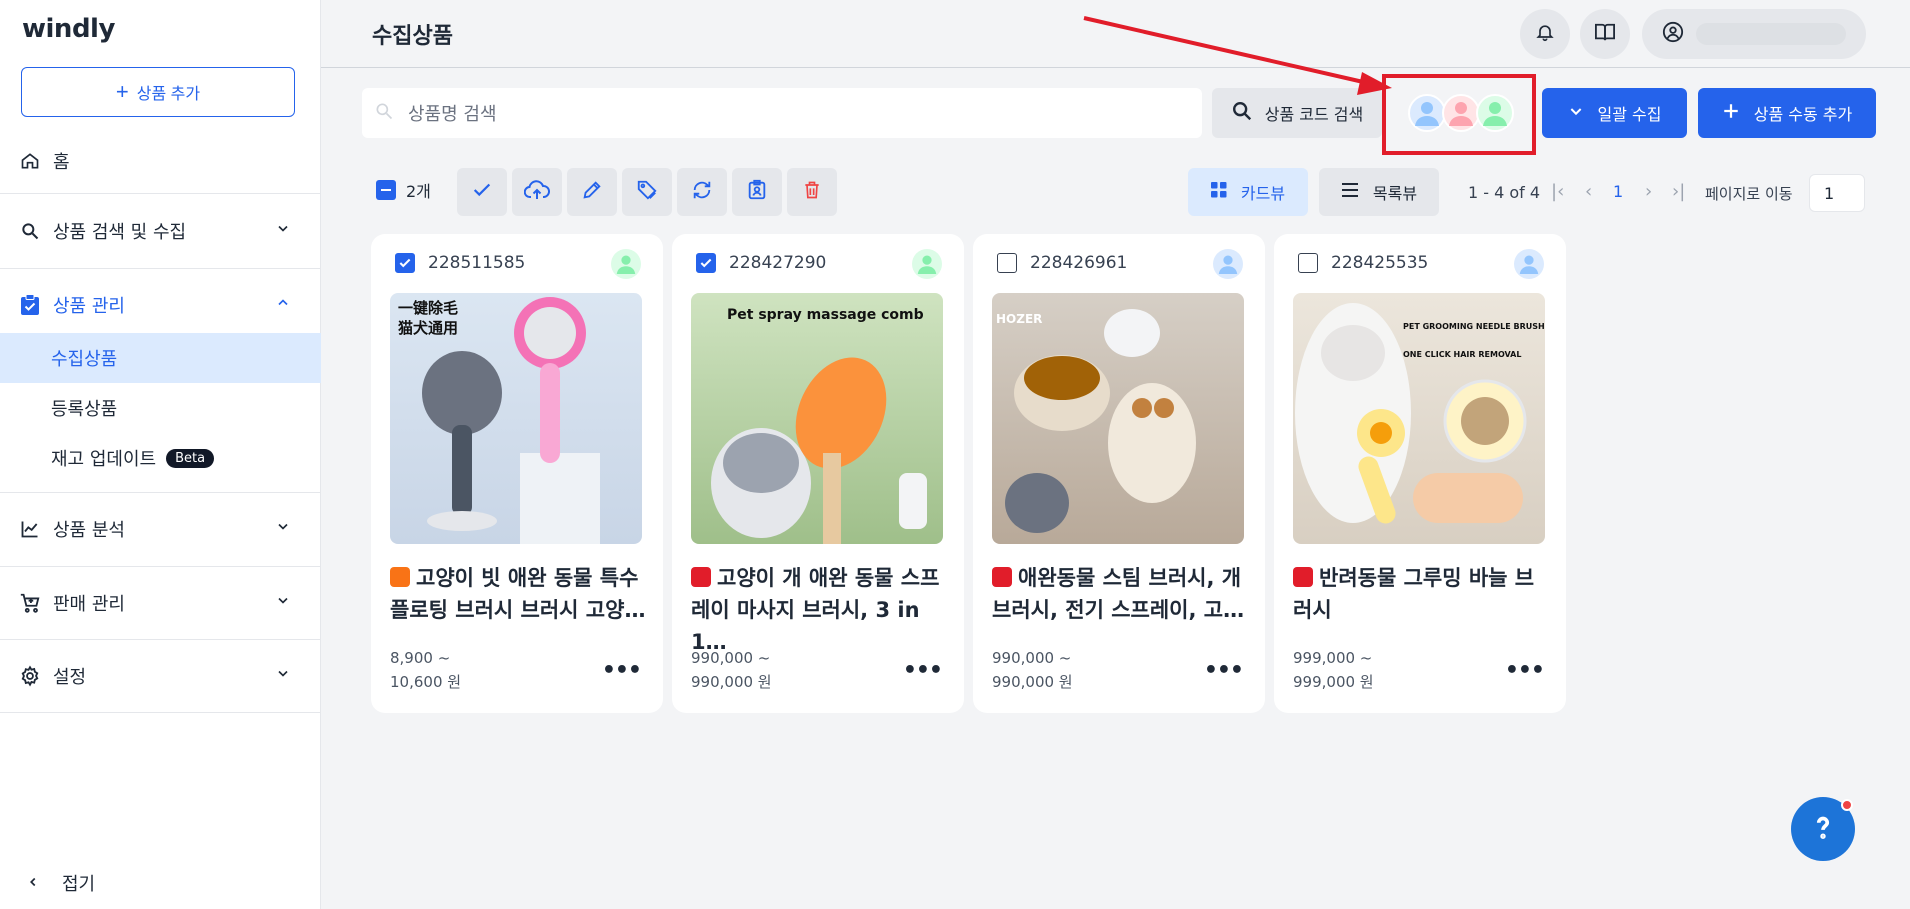 This screenshot has height=909, width=1910. I want to click on chevron-up-icon, so click(283, 305).